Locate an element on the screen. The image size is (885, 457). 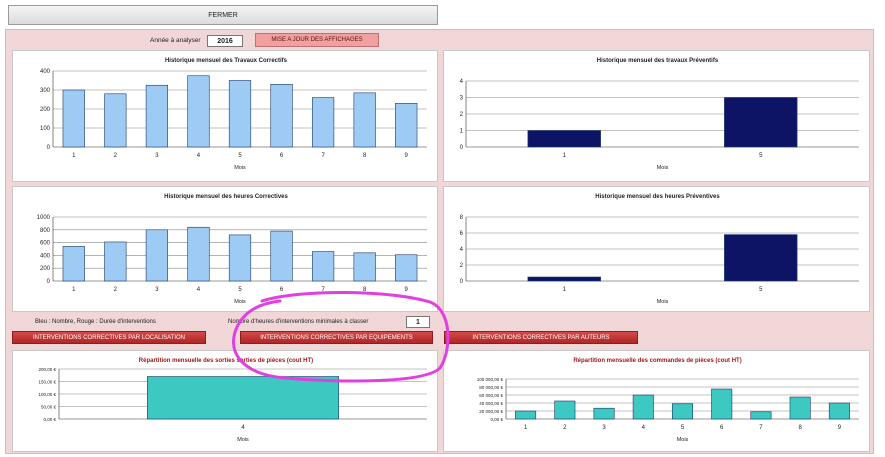
update-display-button: MISE A JOUR DES AFFICHAGES is located at coordinates (317, 40).